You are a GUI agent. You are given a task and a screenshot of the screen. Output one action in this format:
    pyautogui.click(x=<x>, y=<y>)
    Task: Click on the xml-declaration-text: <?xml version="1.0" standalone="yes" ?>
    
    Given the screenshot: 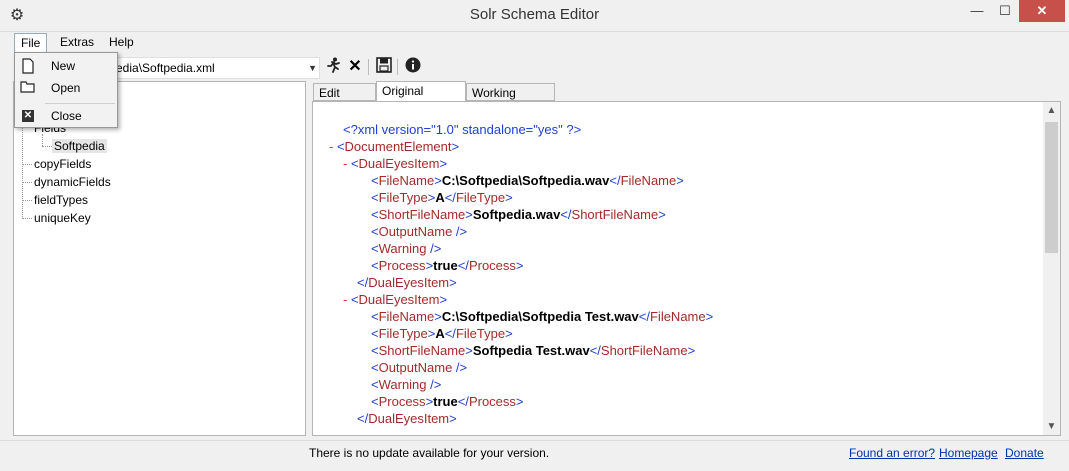 What is the action you would take?
    pyautogui.click(x=462, y=129)
    